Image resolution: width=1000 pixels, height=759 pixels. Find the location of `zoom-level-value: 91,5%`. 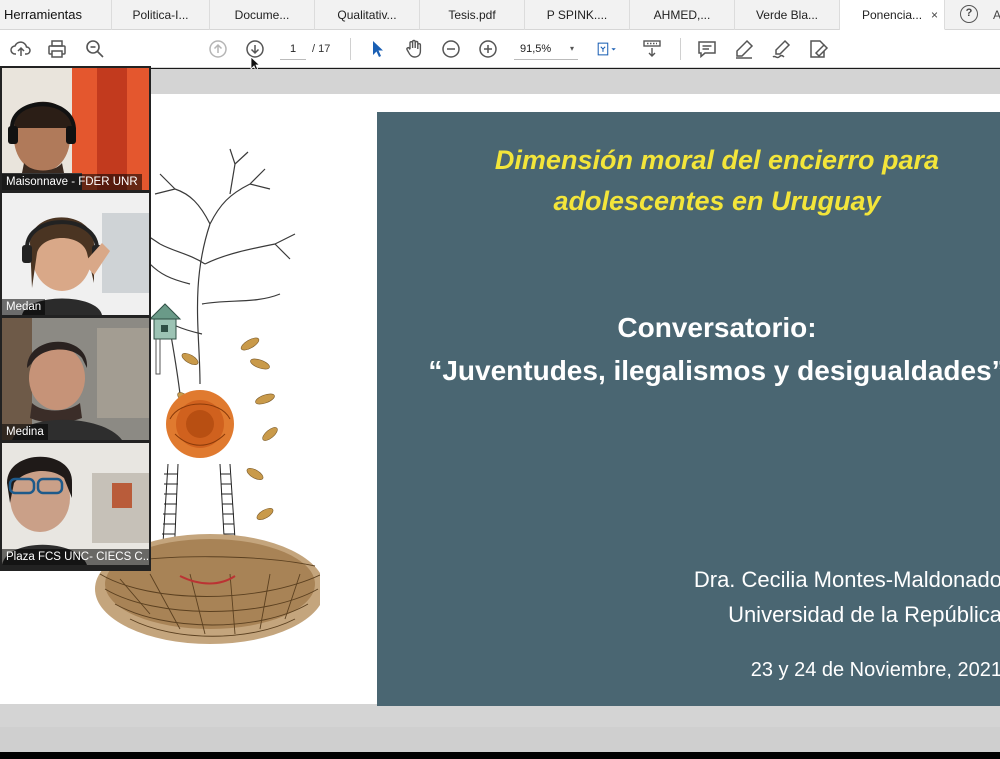

zoom-level-value: 91,5% is located at coordinates (536, 49).